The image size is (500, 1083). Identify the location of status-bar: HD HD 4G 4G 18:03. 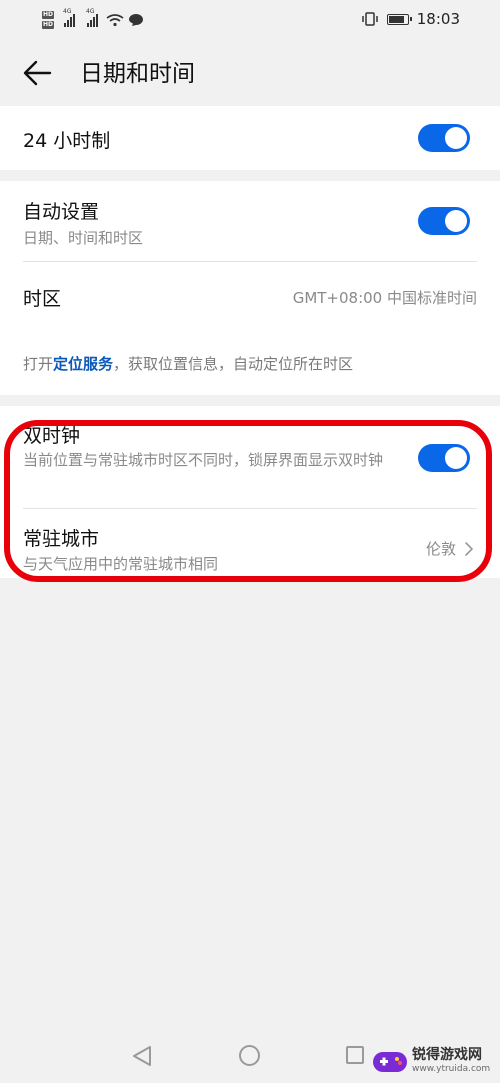
(250, 20).